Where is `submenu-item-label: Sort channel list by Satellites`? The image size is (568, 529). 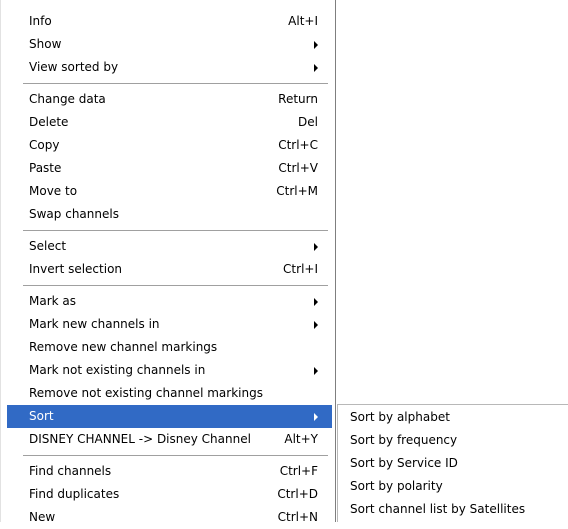
submenu-item-label: Sort channel list by Satellites is located at coordinates (438, 509).